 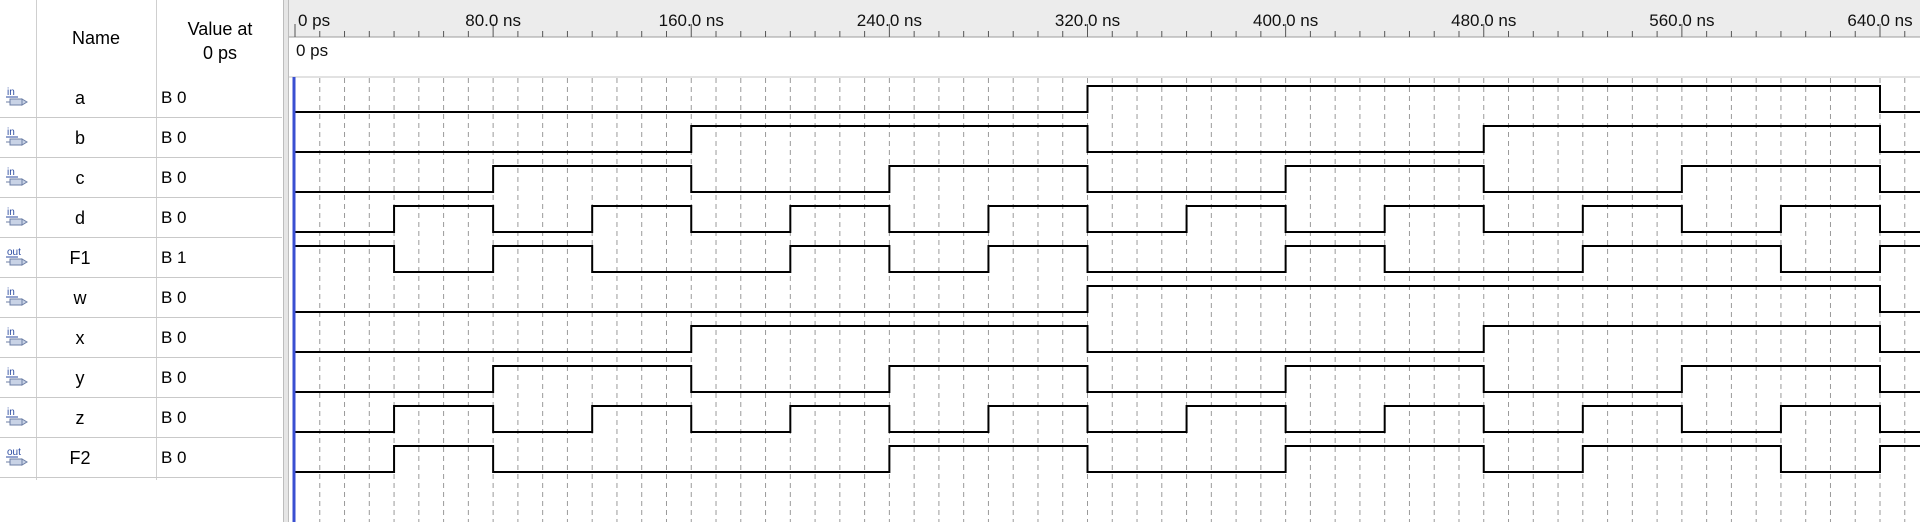 I want to click on value-column-header-line1: Value at, so click(x=220, y=29).